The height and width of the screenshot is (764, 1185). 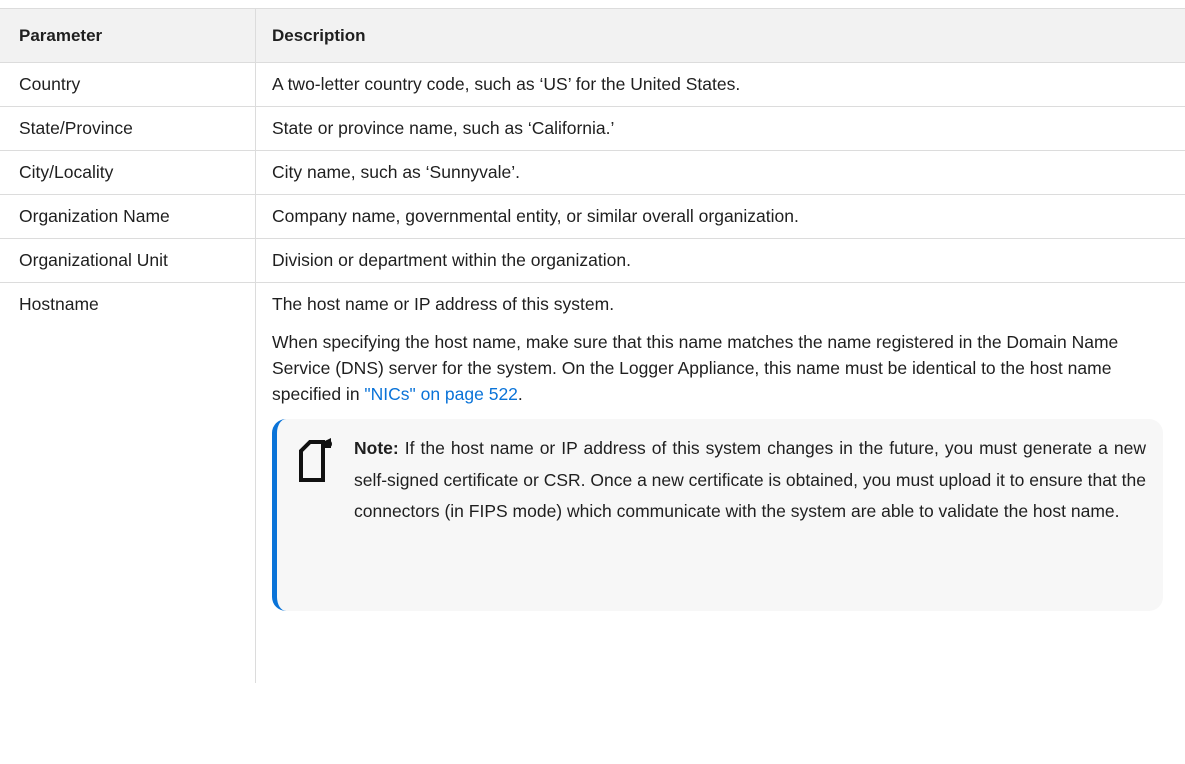 What do you see at coordinates (376, 448) in the screenshot?
I see `note-label: Note:` at bounding box center [376, 448].